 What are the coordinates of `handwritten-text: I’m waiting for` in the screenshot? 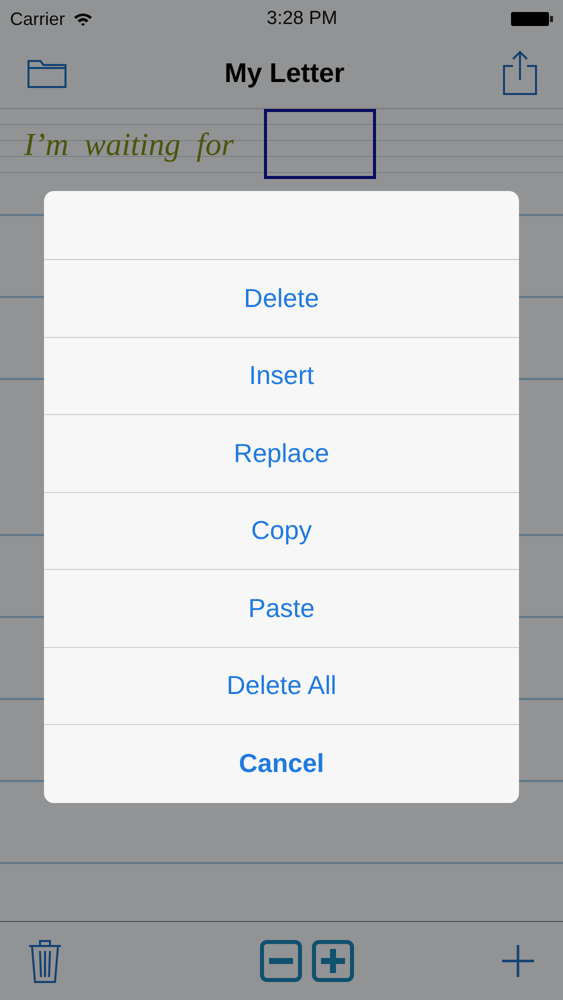 It's located at (129, 144).